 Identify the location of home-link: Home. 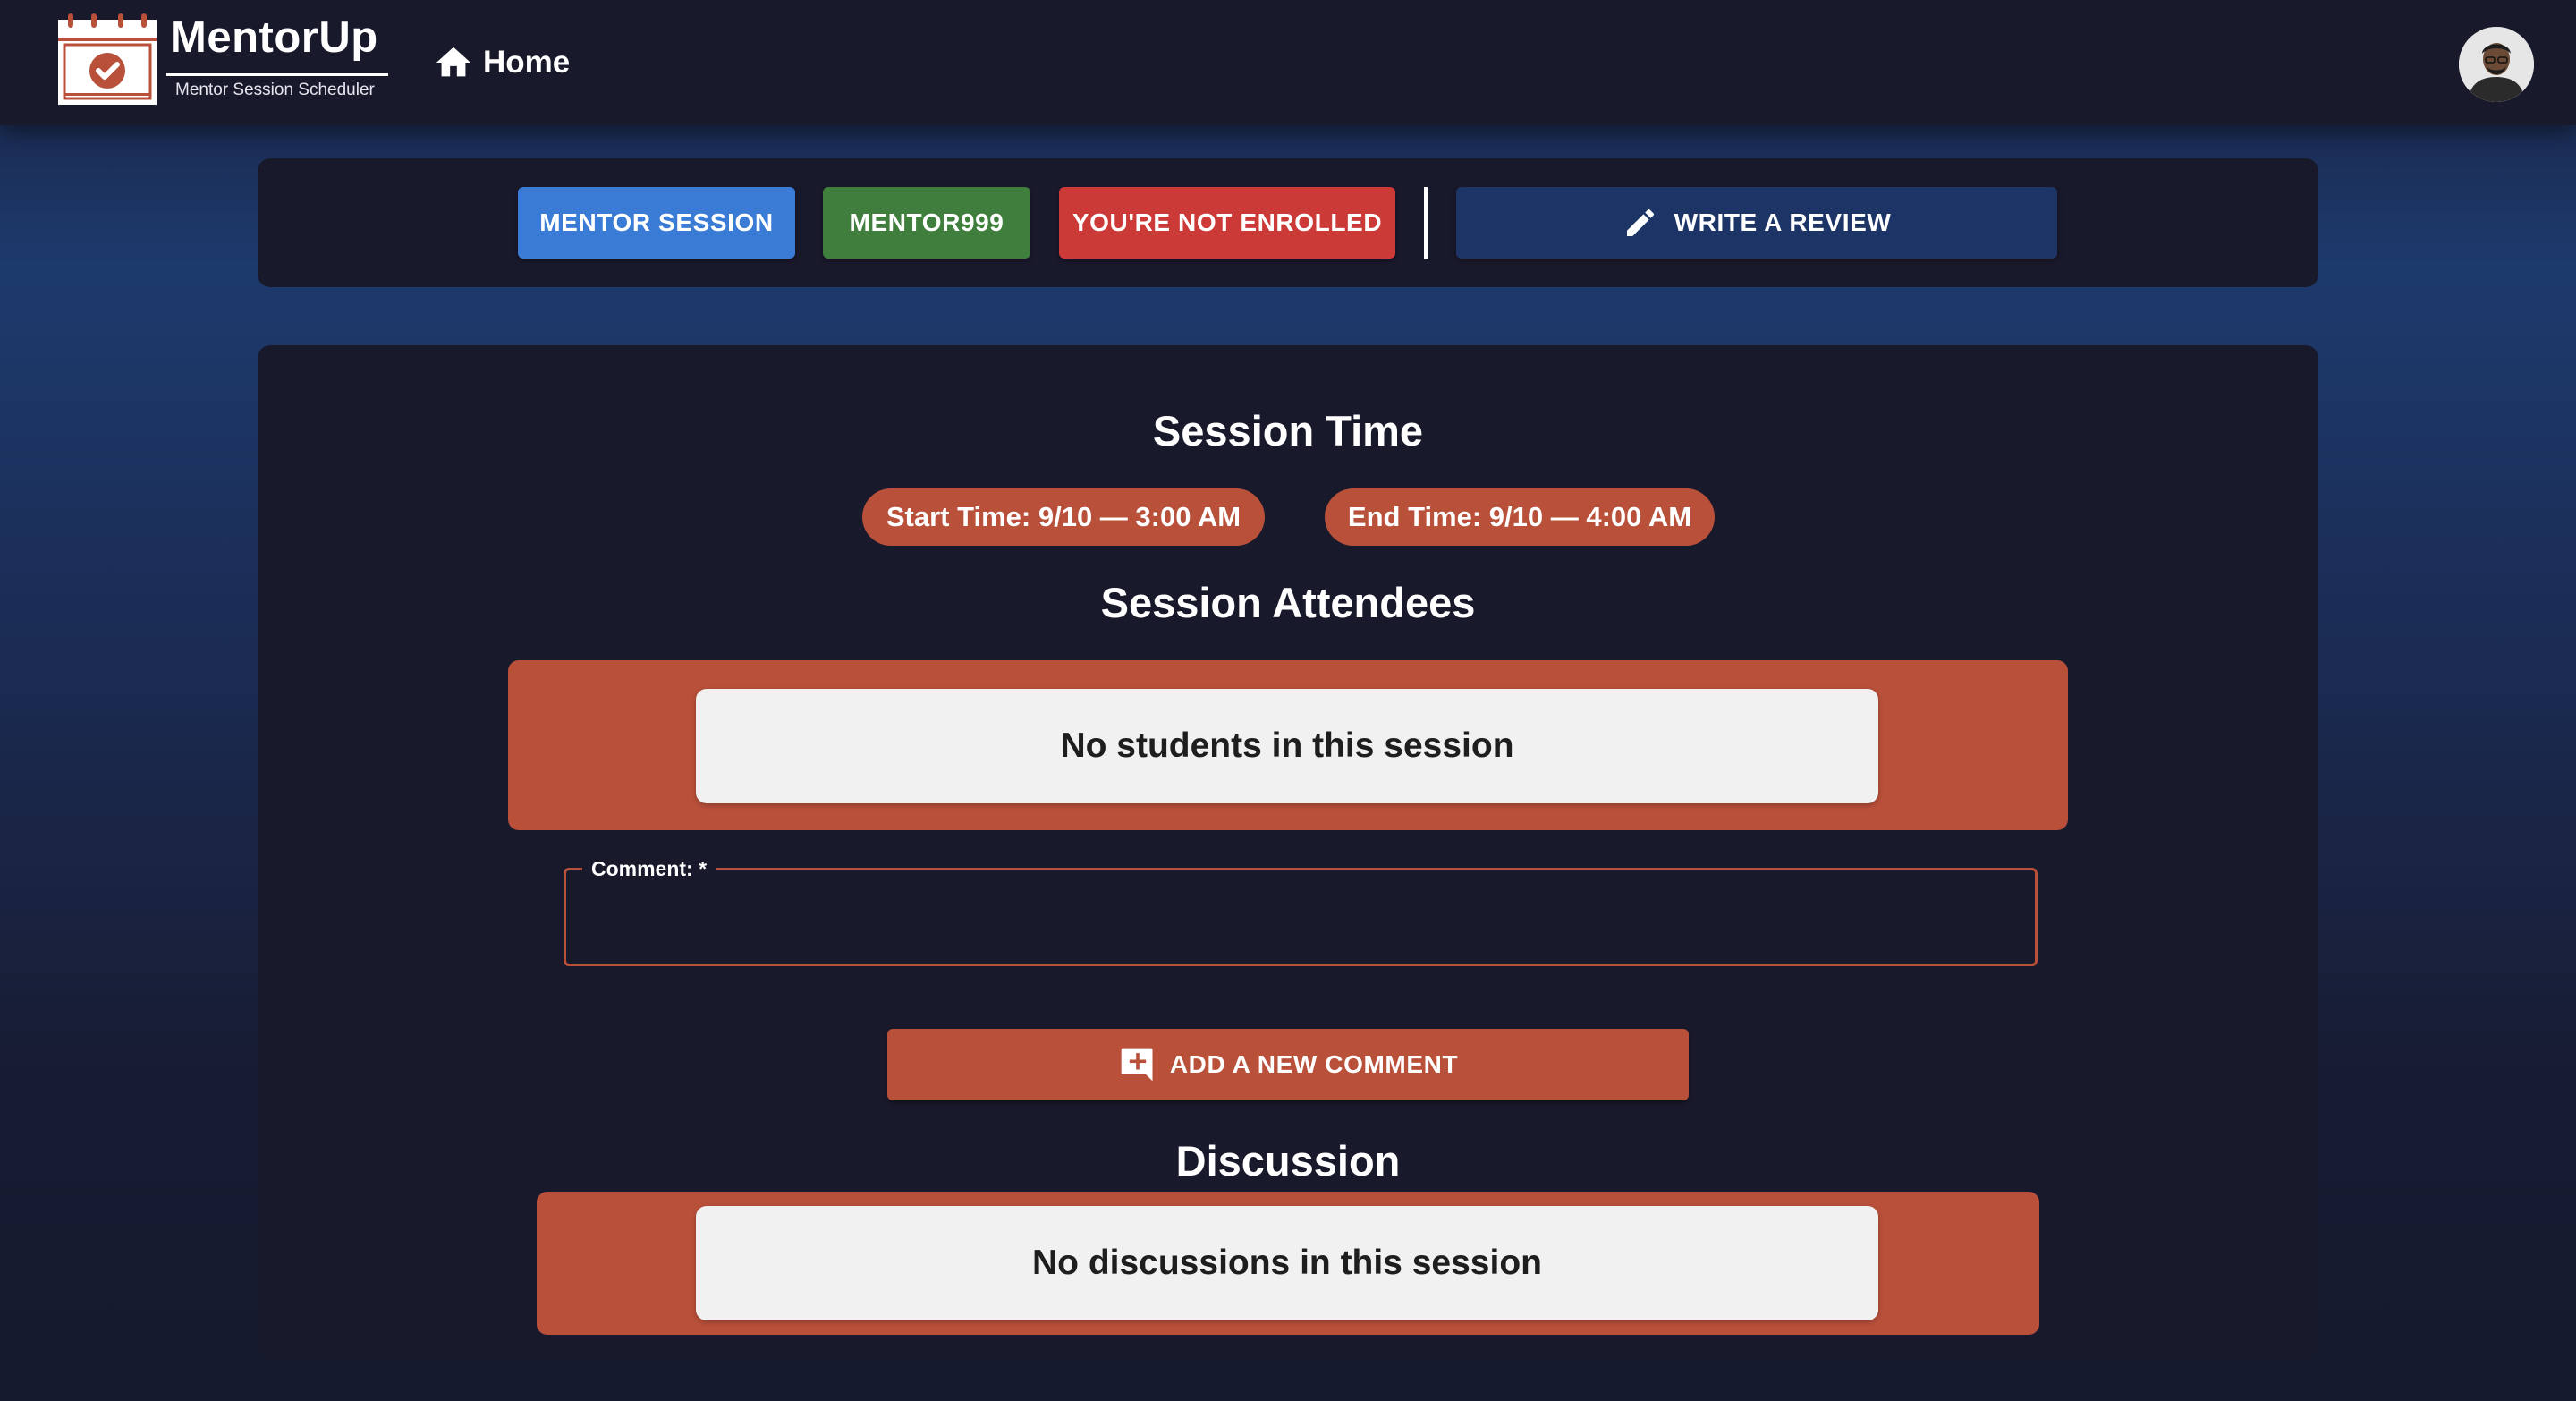
(501, 62).